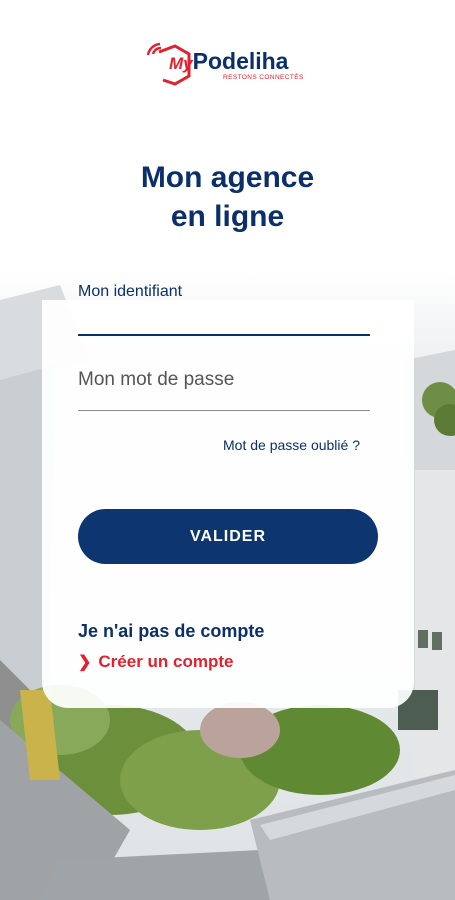 The width and height of the screenshot is (455, 900). I want to click on logo-prefix: My, so click(181, 63).